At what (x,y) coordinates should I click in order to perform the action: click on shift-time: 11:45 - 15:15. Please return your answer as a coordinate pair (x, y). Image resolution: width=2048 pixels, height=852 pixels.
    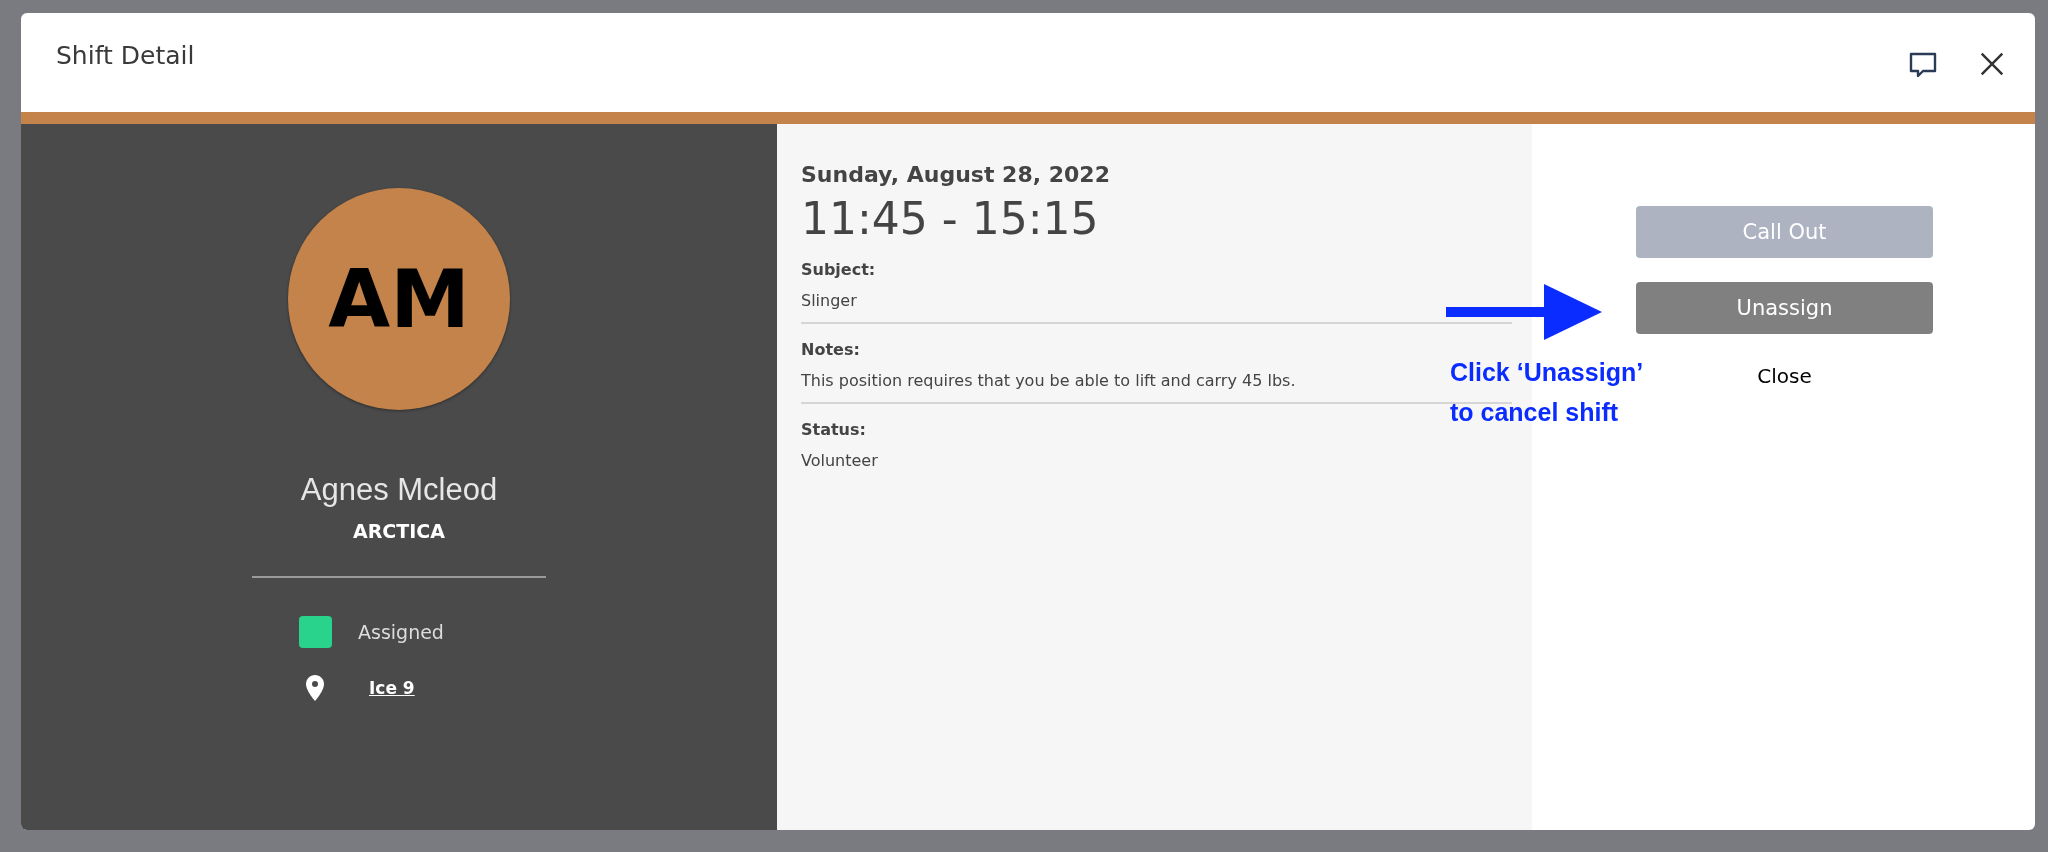
    Looking at the image, I should click on (950, 218).